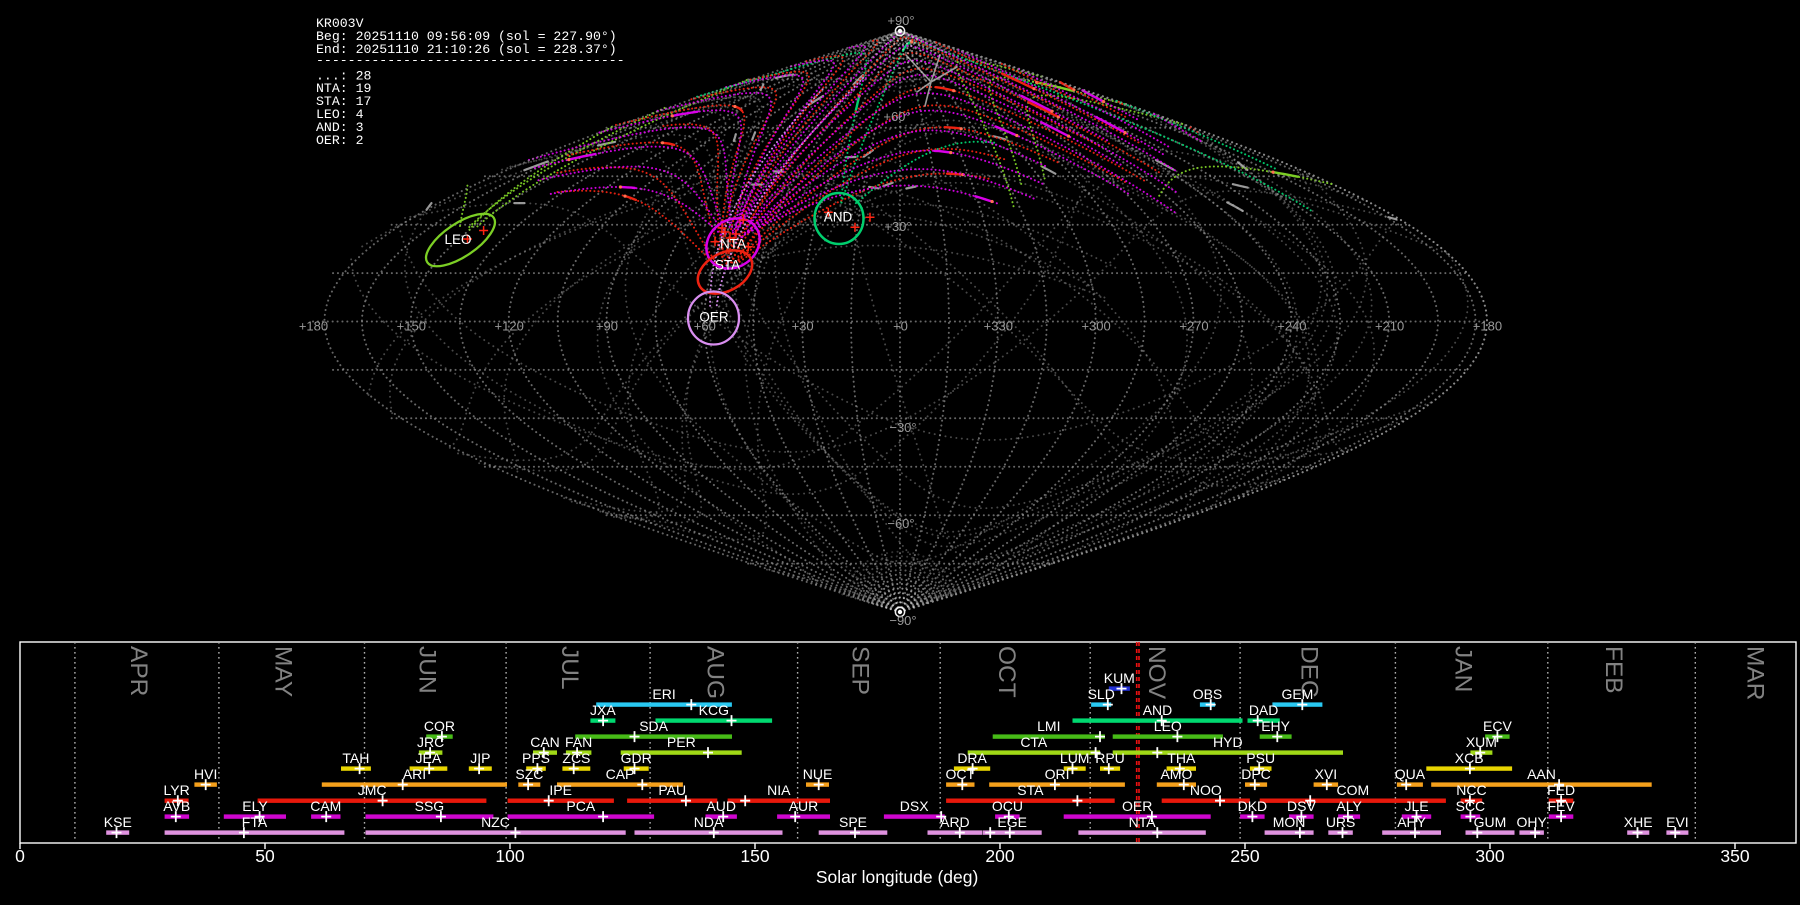  Describe the element at coordinates (1469, 758) in the screenshot. I see `svg-text: XCB` at that location.